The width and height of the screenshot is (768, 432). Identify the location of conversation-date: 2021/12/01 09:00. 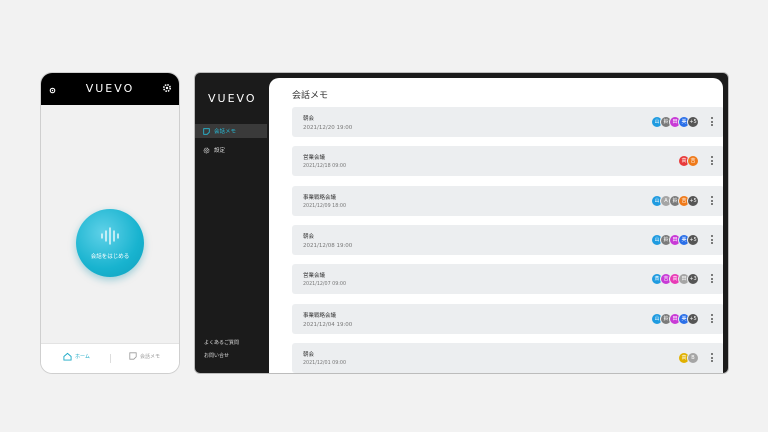
(324, 363).